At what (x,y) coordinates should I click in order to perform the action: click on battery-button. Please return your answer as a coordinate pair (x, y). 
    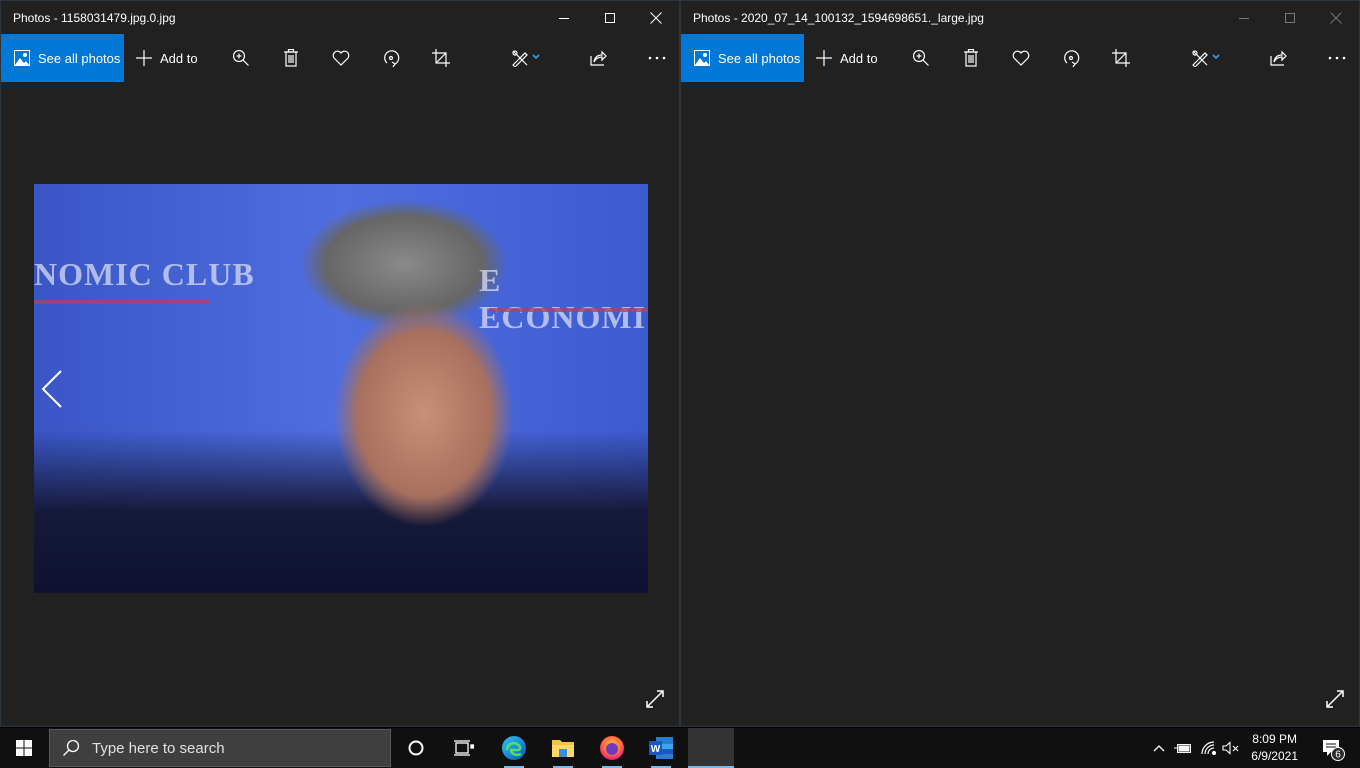
    Looking at the image, I should click on (1183, 748).